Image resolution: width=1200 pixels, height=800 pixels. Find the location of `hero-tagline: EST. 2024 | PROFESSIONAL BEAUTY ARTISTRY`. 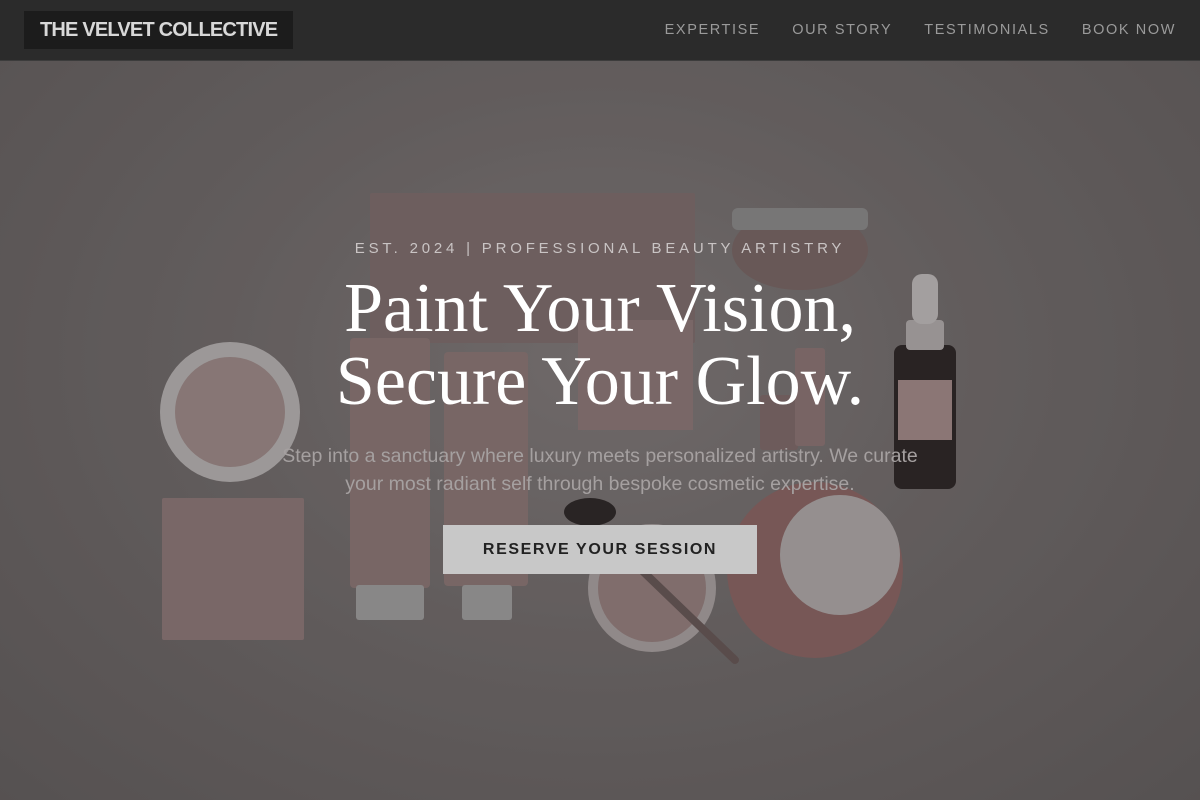

hero-tagline: EST. 2024 | PROFESSIONAL BEAUTY ARTISTRY is located at coordinates (600, 248).